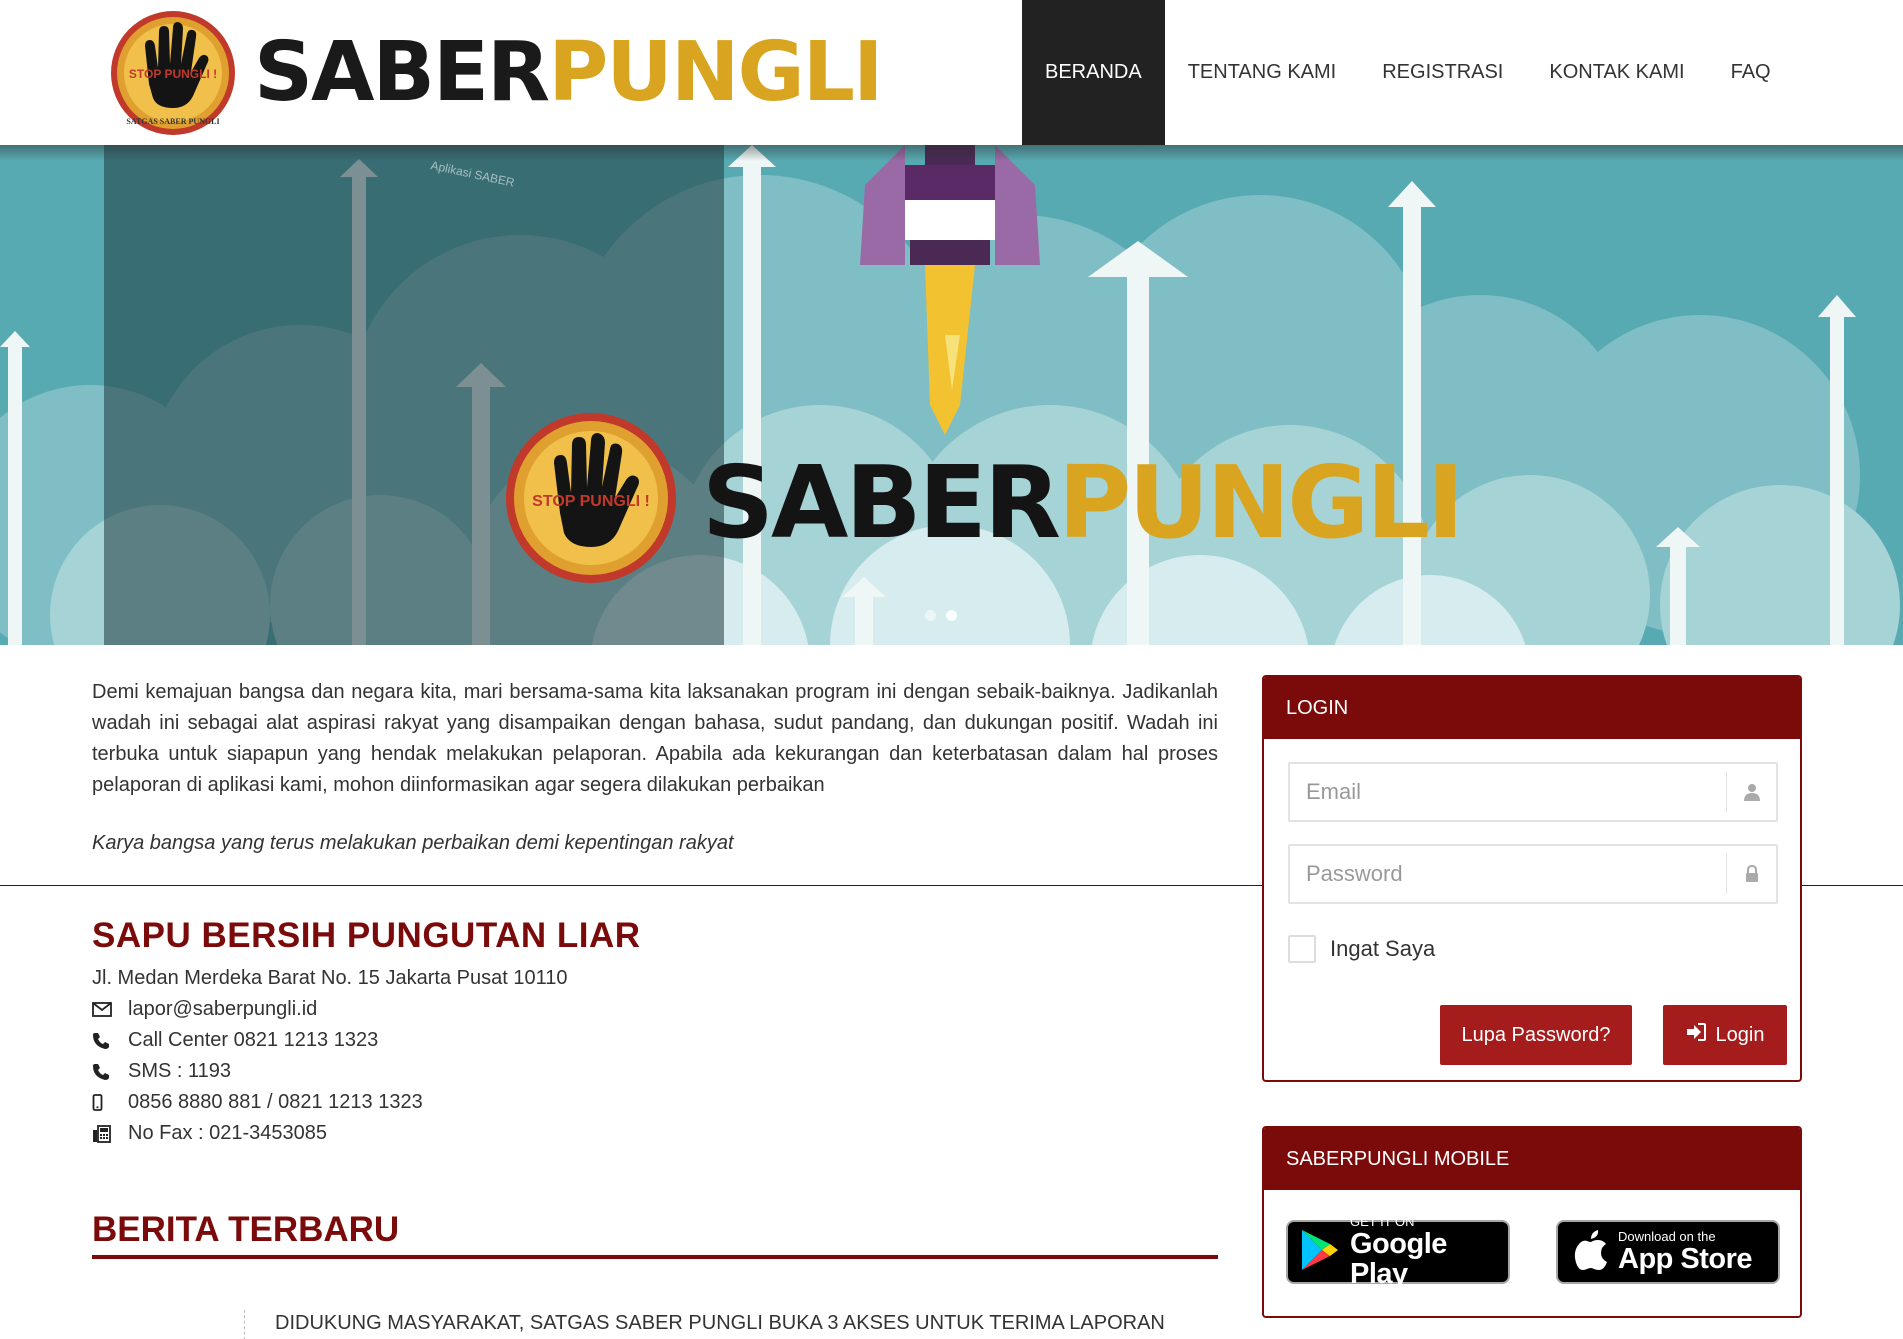 Image resolution: width=1903 pixels, height=1339 pixels. I want to click on app-store-small: Download on the, so click(1667, 1236).